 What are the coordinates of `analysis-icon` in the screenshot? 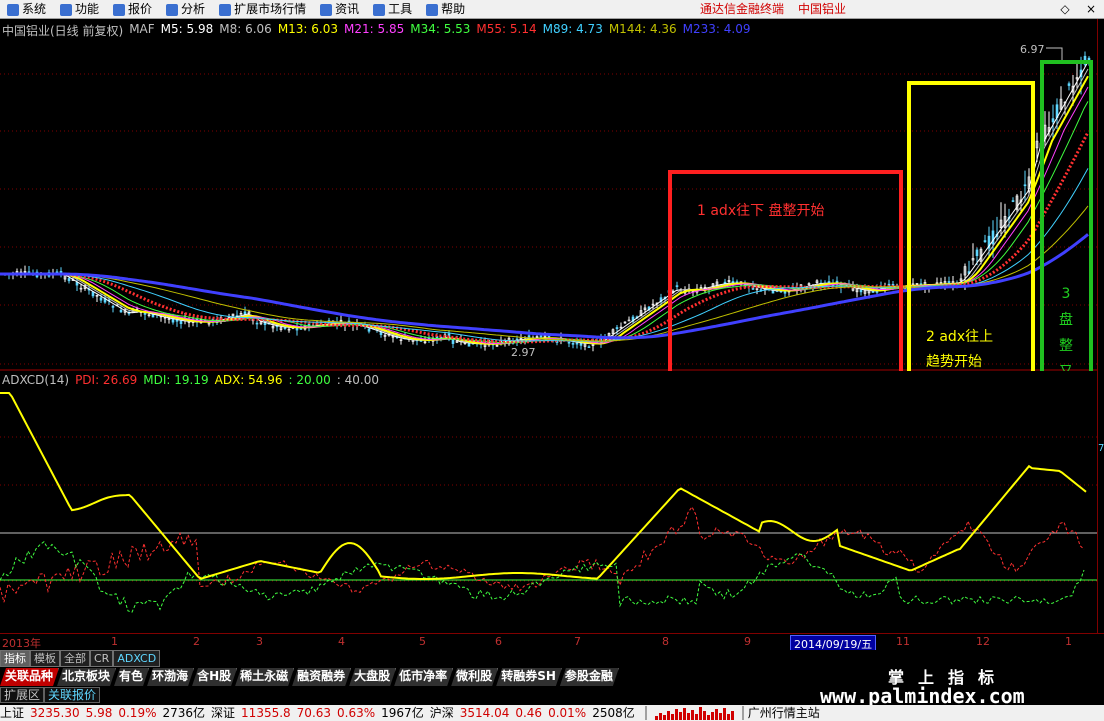 It's located at (172, 9).